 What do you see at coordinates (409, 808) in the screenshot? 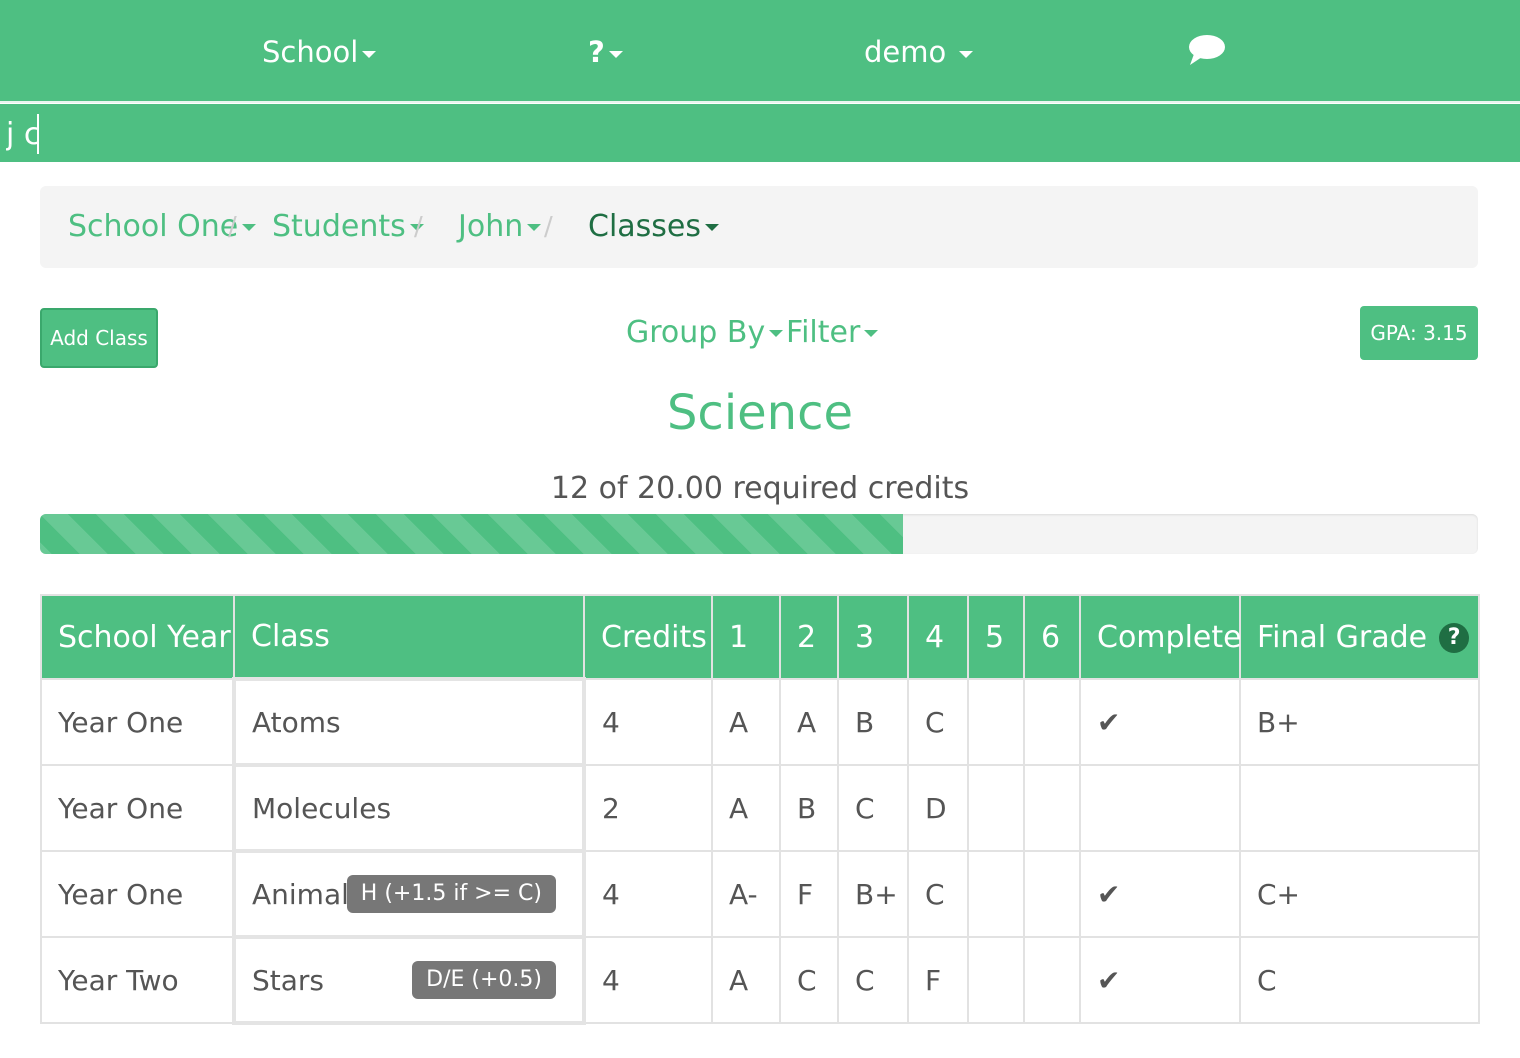
I see `cell-class: Molecules` at bounding box center [409, 808].